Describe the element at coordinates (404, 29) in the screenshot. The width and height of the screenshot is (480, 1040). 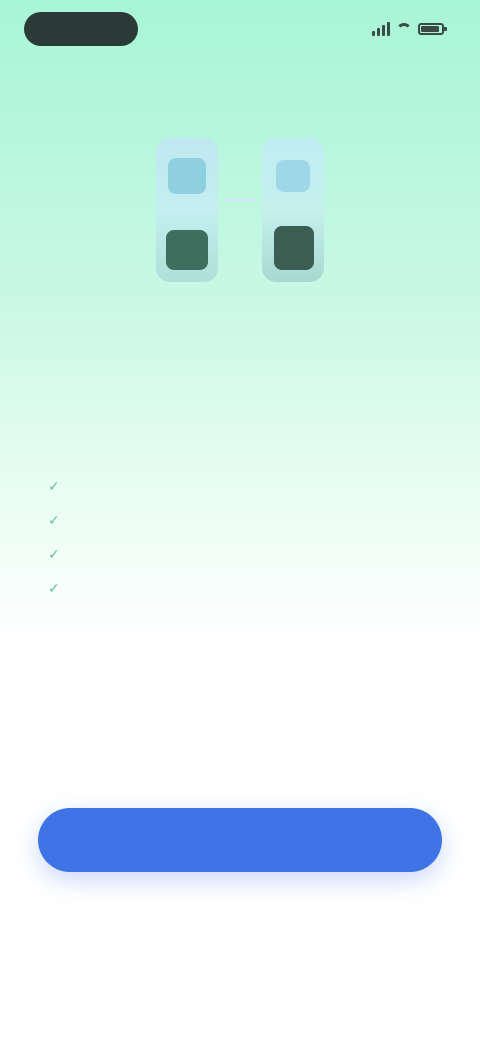
I see `wifi-icon` at that location.